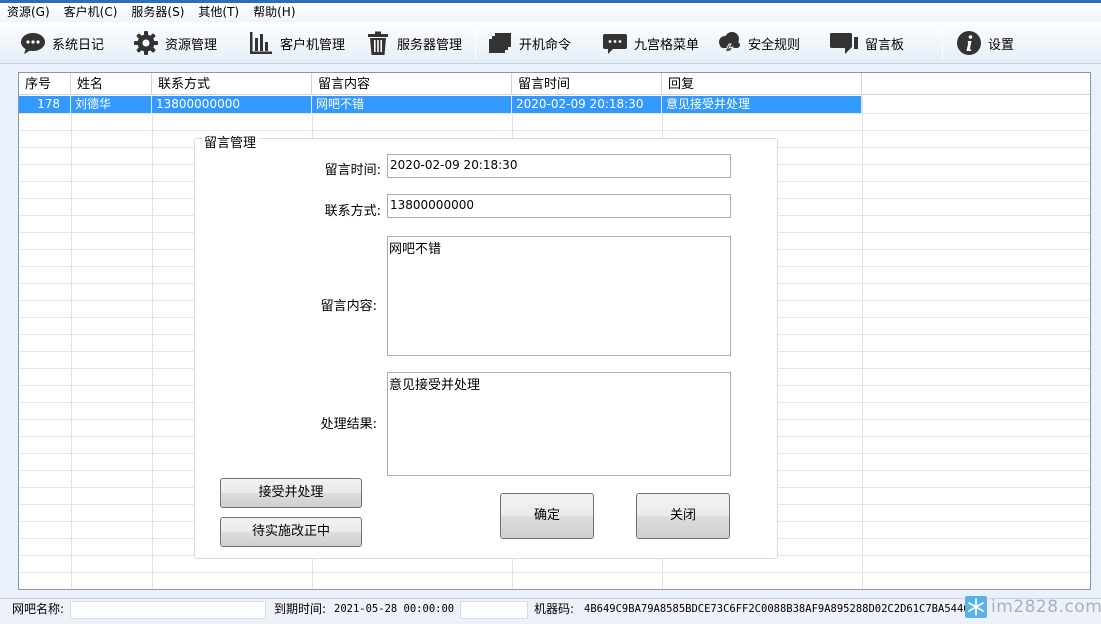  What do you see at coordinates (615, 44) in the screenshot?
I see `chat-dots-icon` at bounding box center [615, 44].